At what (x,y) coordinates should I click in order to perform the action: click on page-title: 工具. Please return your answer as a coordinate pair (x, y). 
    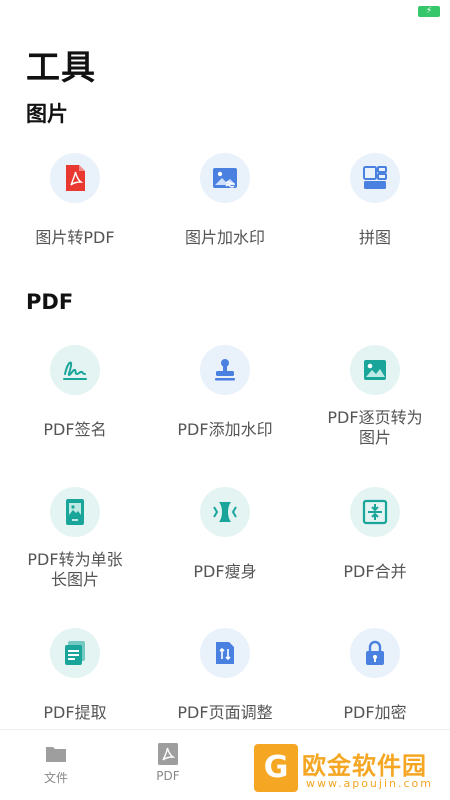
    Looking at the image, I should click on (61, 68).